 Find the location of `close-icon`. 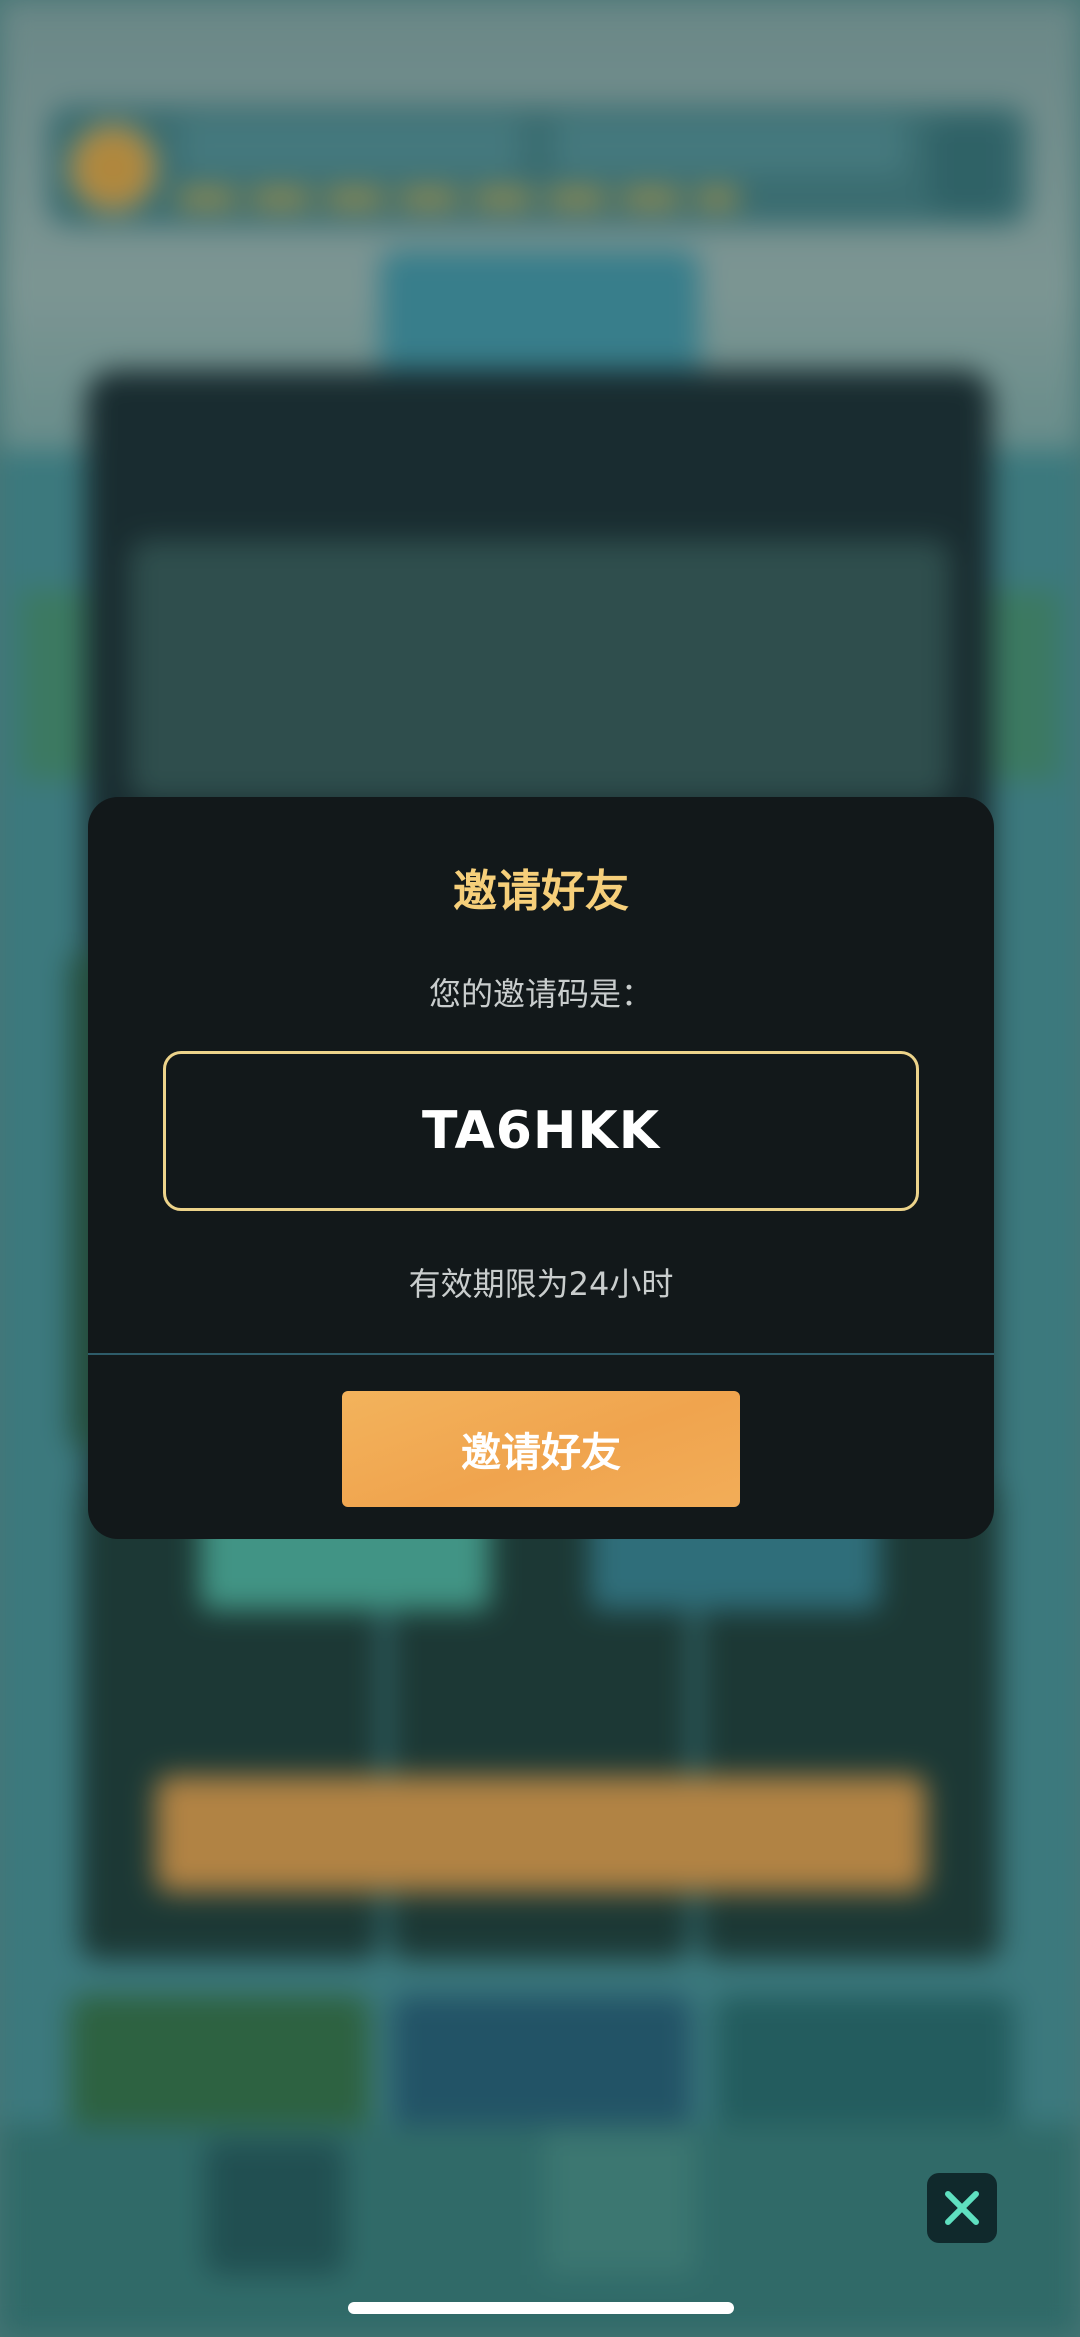

close-icon is located at coordinates (962, 2208).